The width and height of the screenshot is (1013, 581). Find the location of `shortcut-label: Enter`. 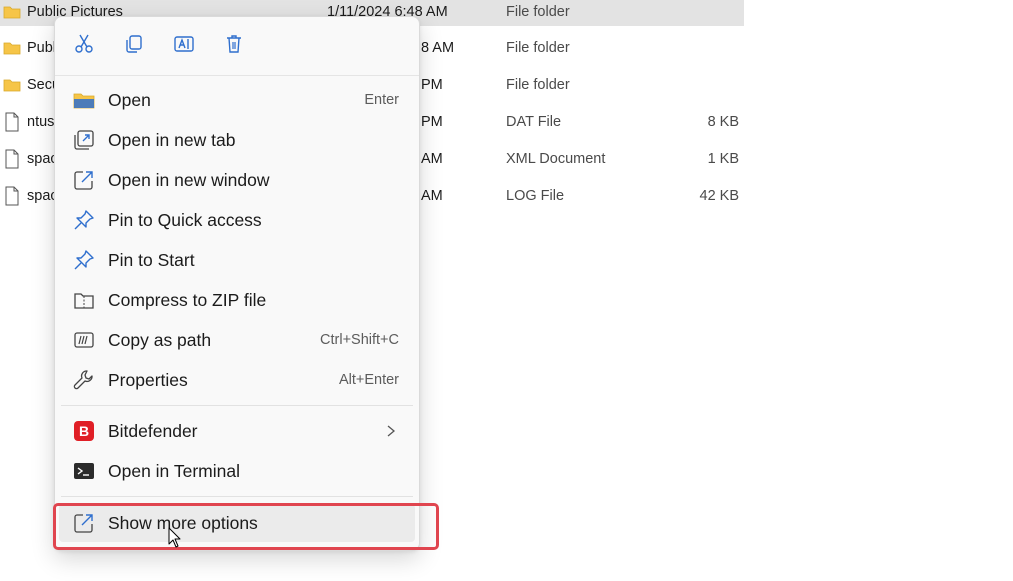

shortcut-label: Enter is located at coordinates (381, 100).